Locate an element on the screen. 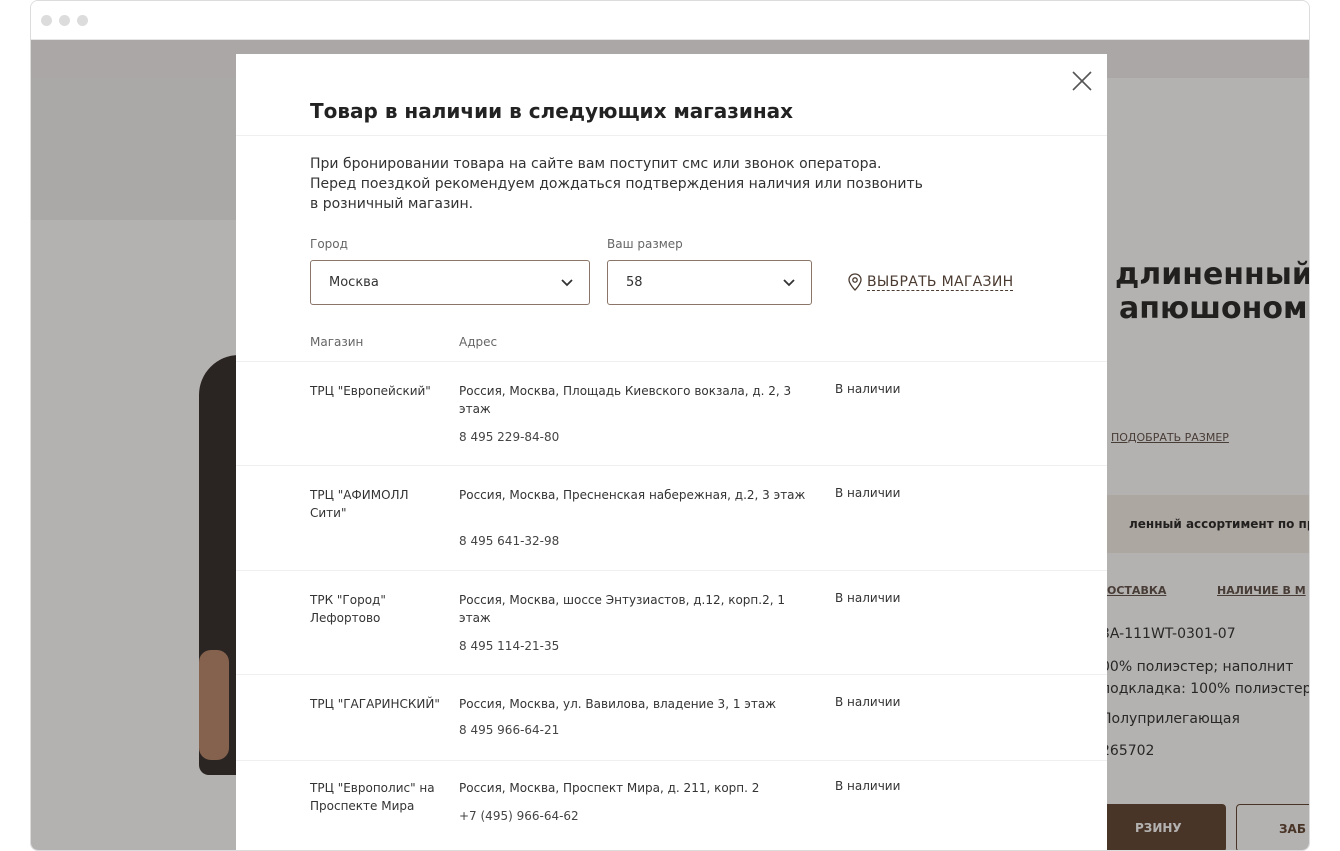 The height and width of the screenshot is (851, 1340). close-button is located at coordinates (1082, 81).